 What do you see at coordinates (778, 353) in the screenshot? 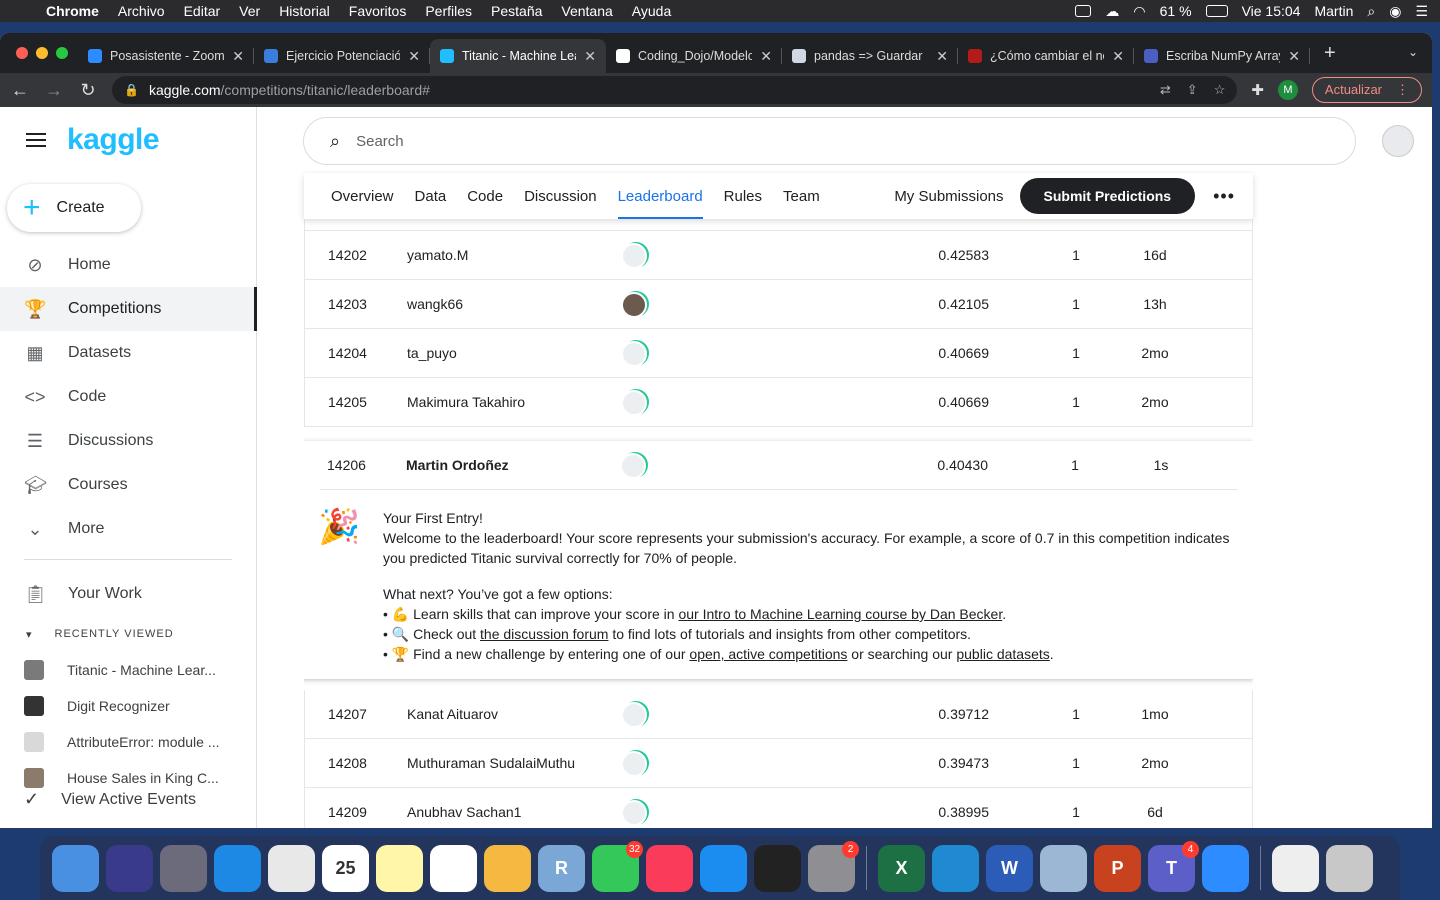
I see `leaderboard-row: 14204 ta_puyo 0.40669 1 2mo` at bounding box center [778, 353].